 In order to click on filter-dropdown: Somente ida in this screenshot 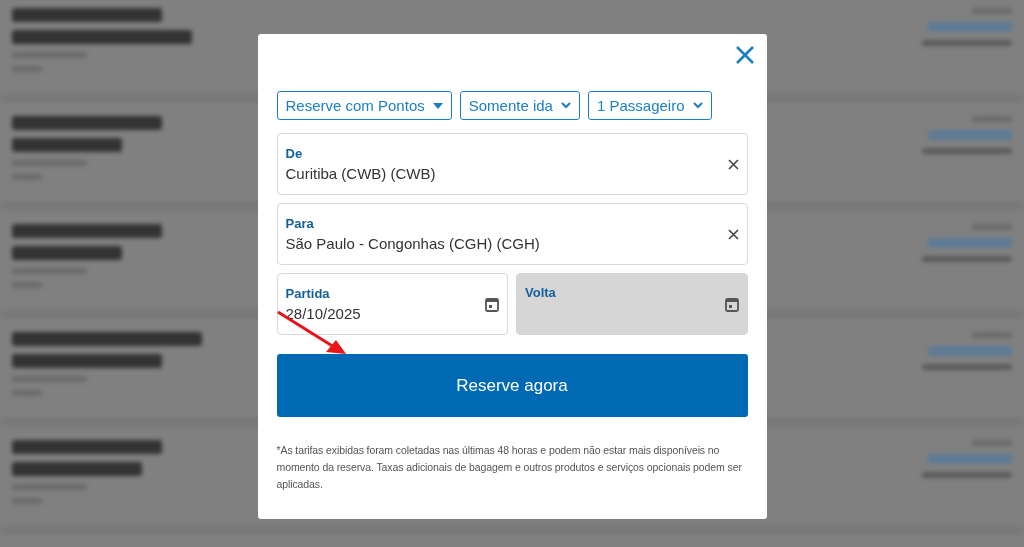, I will do `click(519, 105)`.